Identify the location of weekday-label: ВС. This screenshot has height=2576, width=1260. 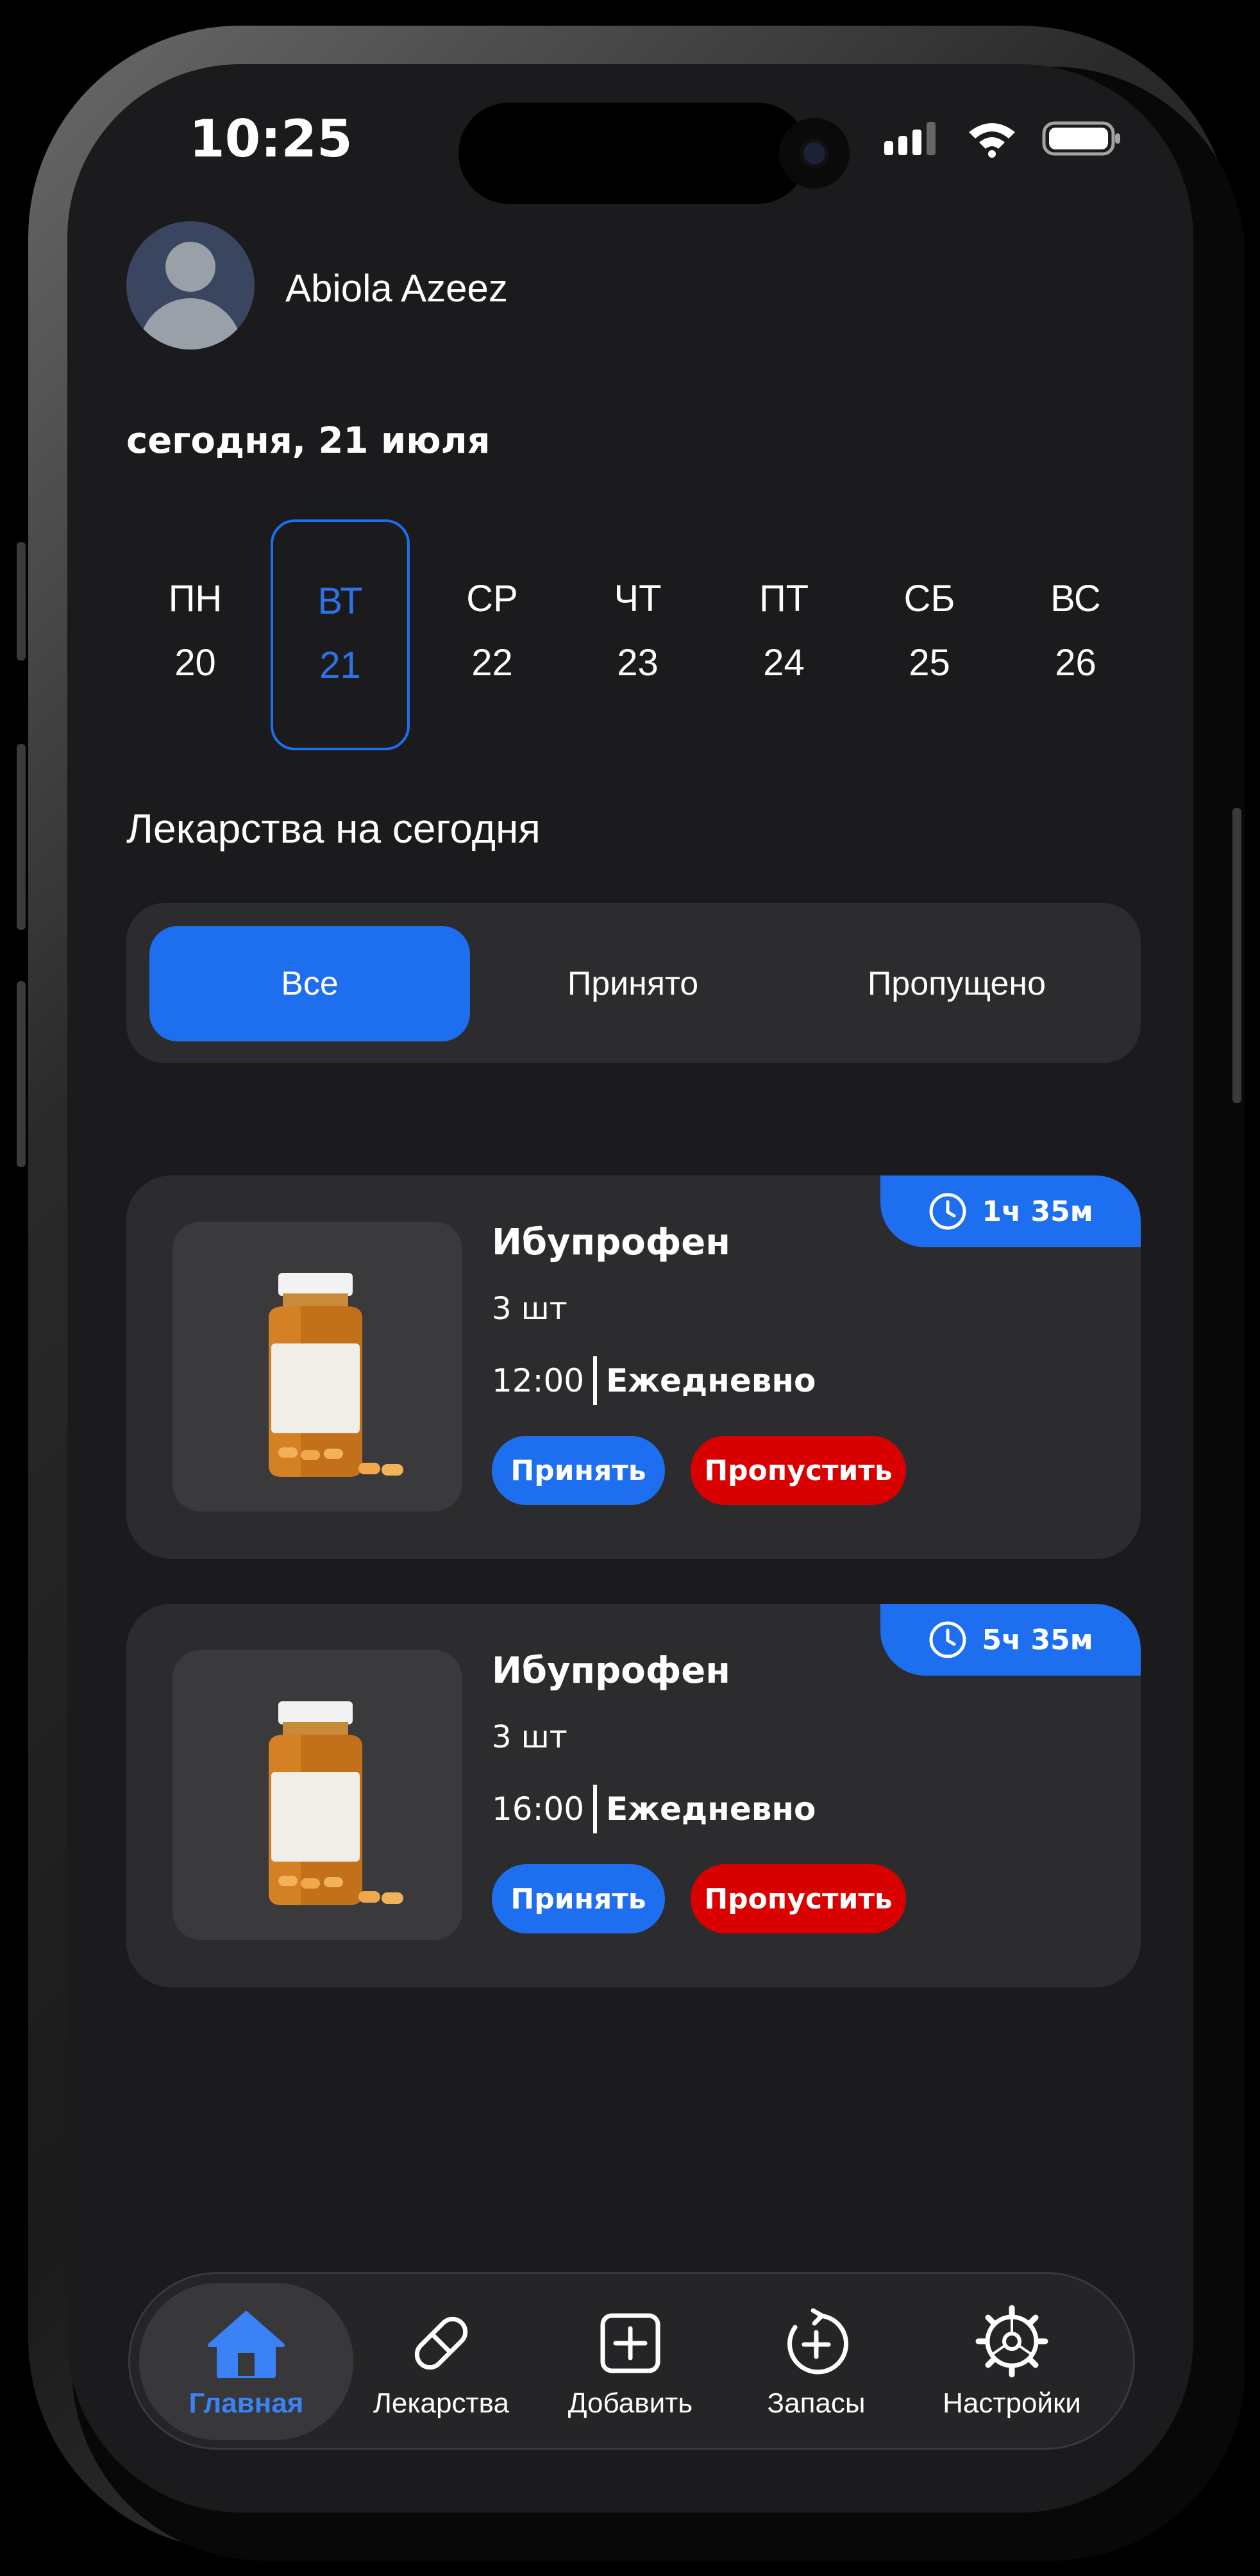
(1075, 598).